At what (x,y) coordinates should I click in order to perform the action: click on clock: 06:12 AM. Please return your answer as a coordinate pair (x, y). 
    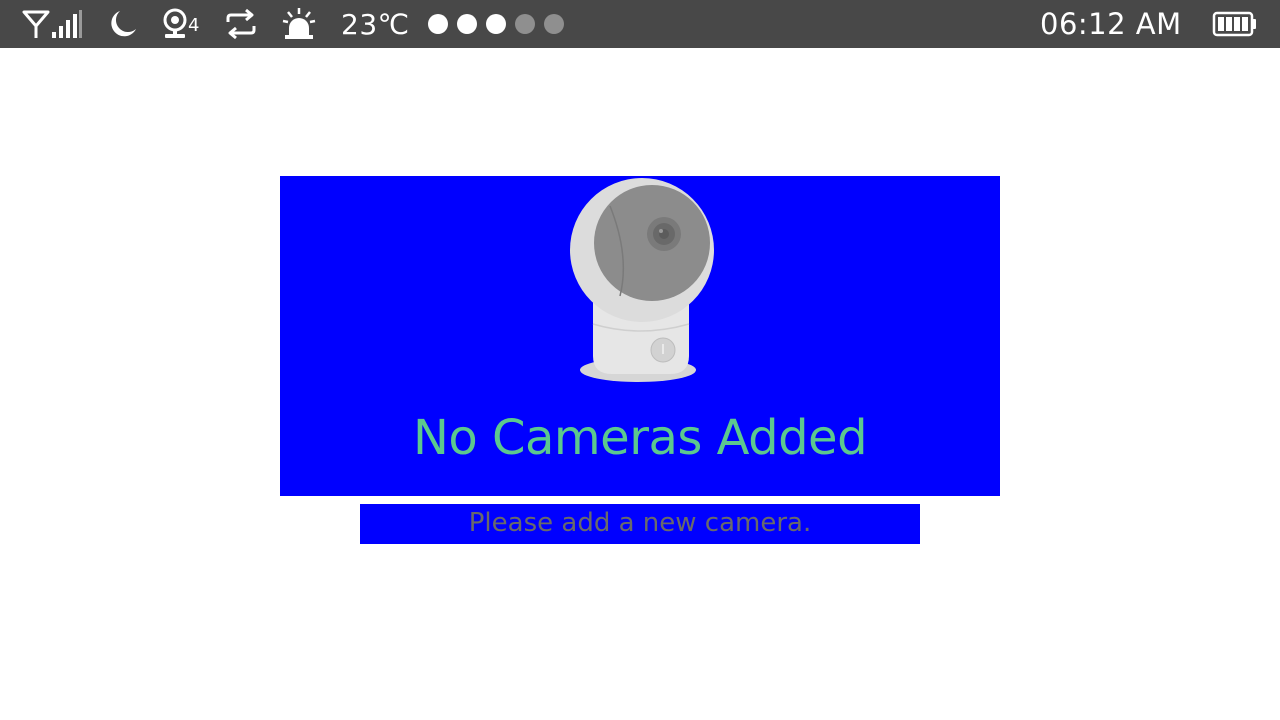
    Looking at the image, I should click on (1111, 24).